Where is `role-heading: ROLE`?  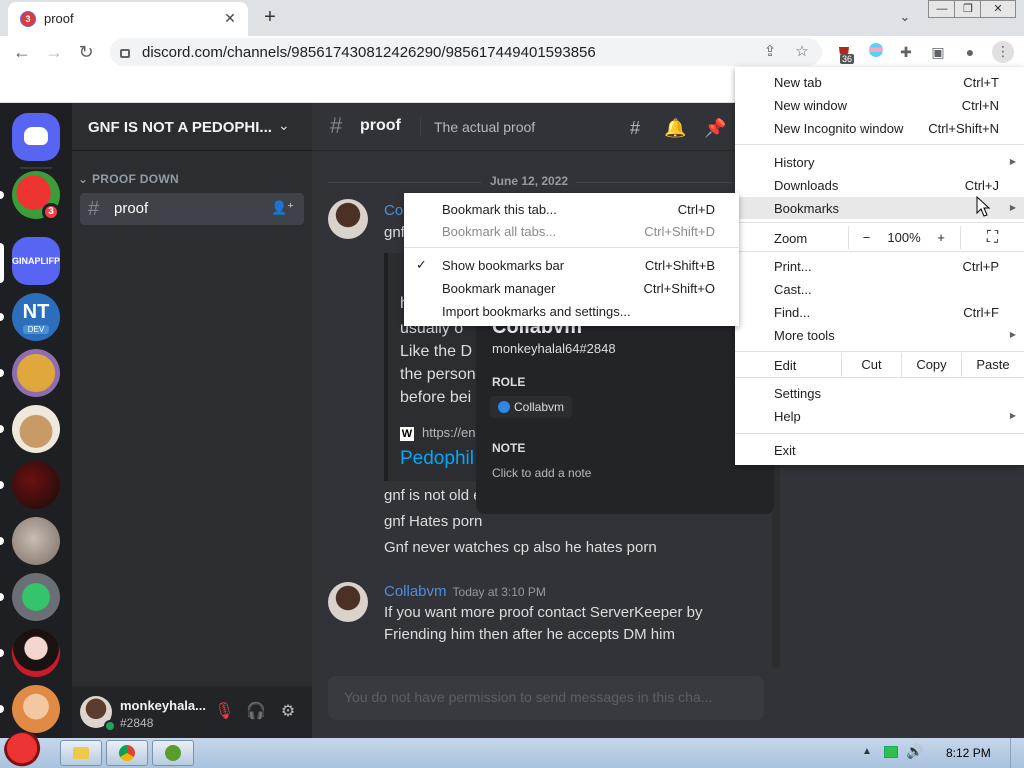 role-heading: ROLE is located at coordinates (509, 382).